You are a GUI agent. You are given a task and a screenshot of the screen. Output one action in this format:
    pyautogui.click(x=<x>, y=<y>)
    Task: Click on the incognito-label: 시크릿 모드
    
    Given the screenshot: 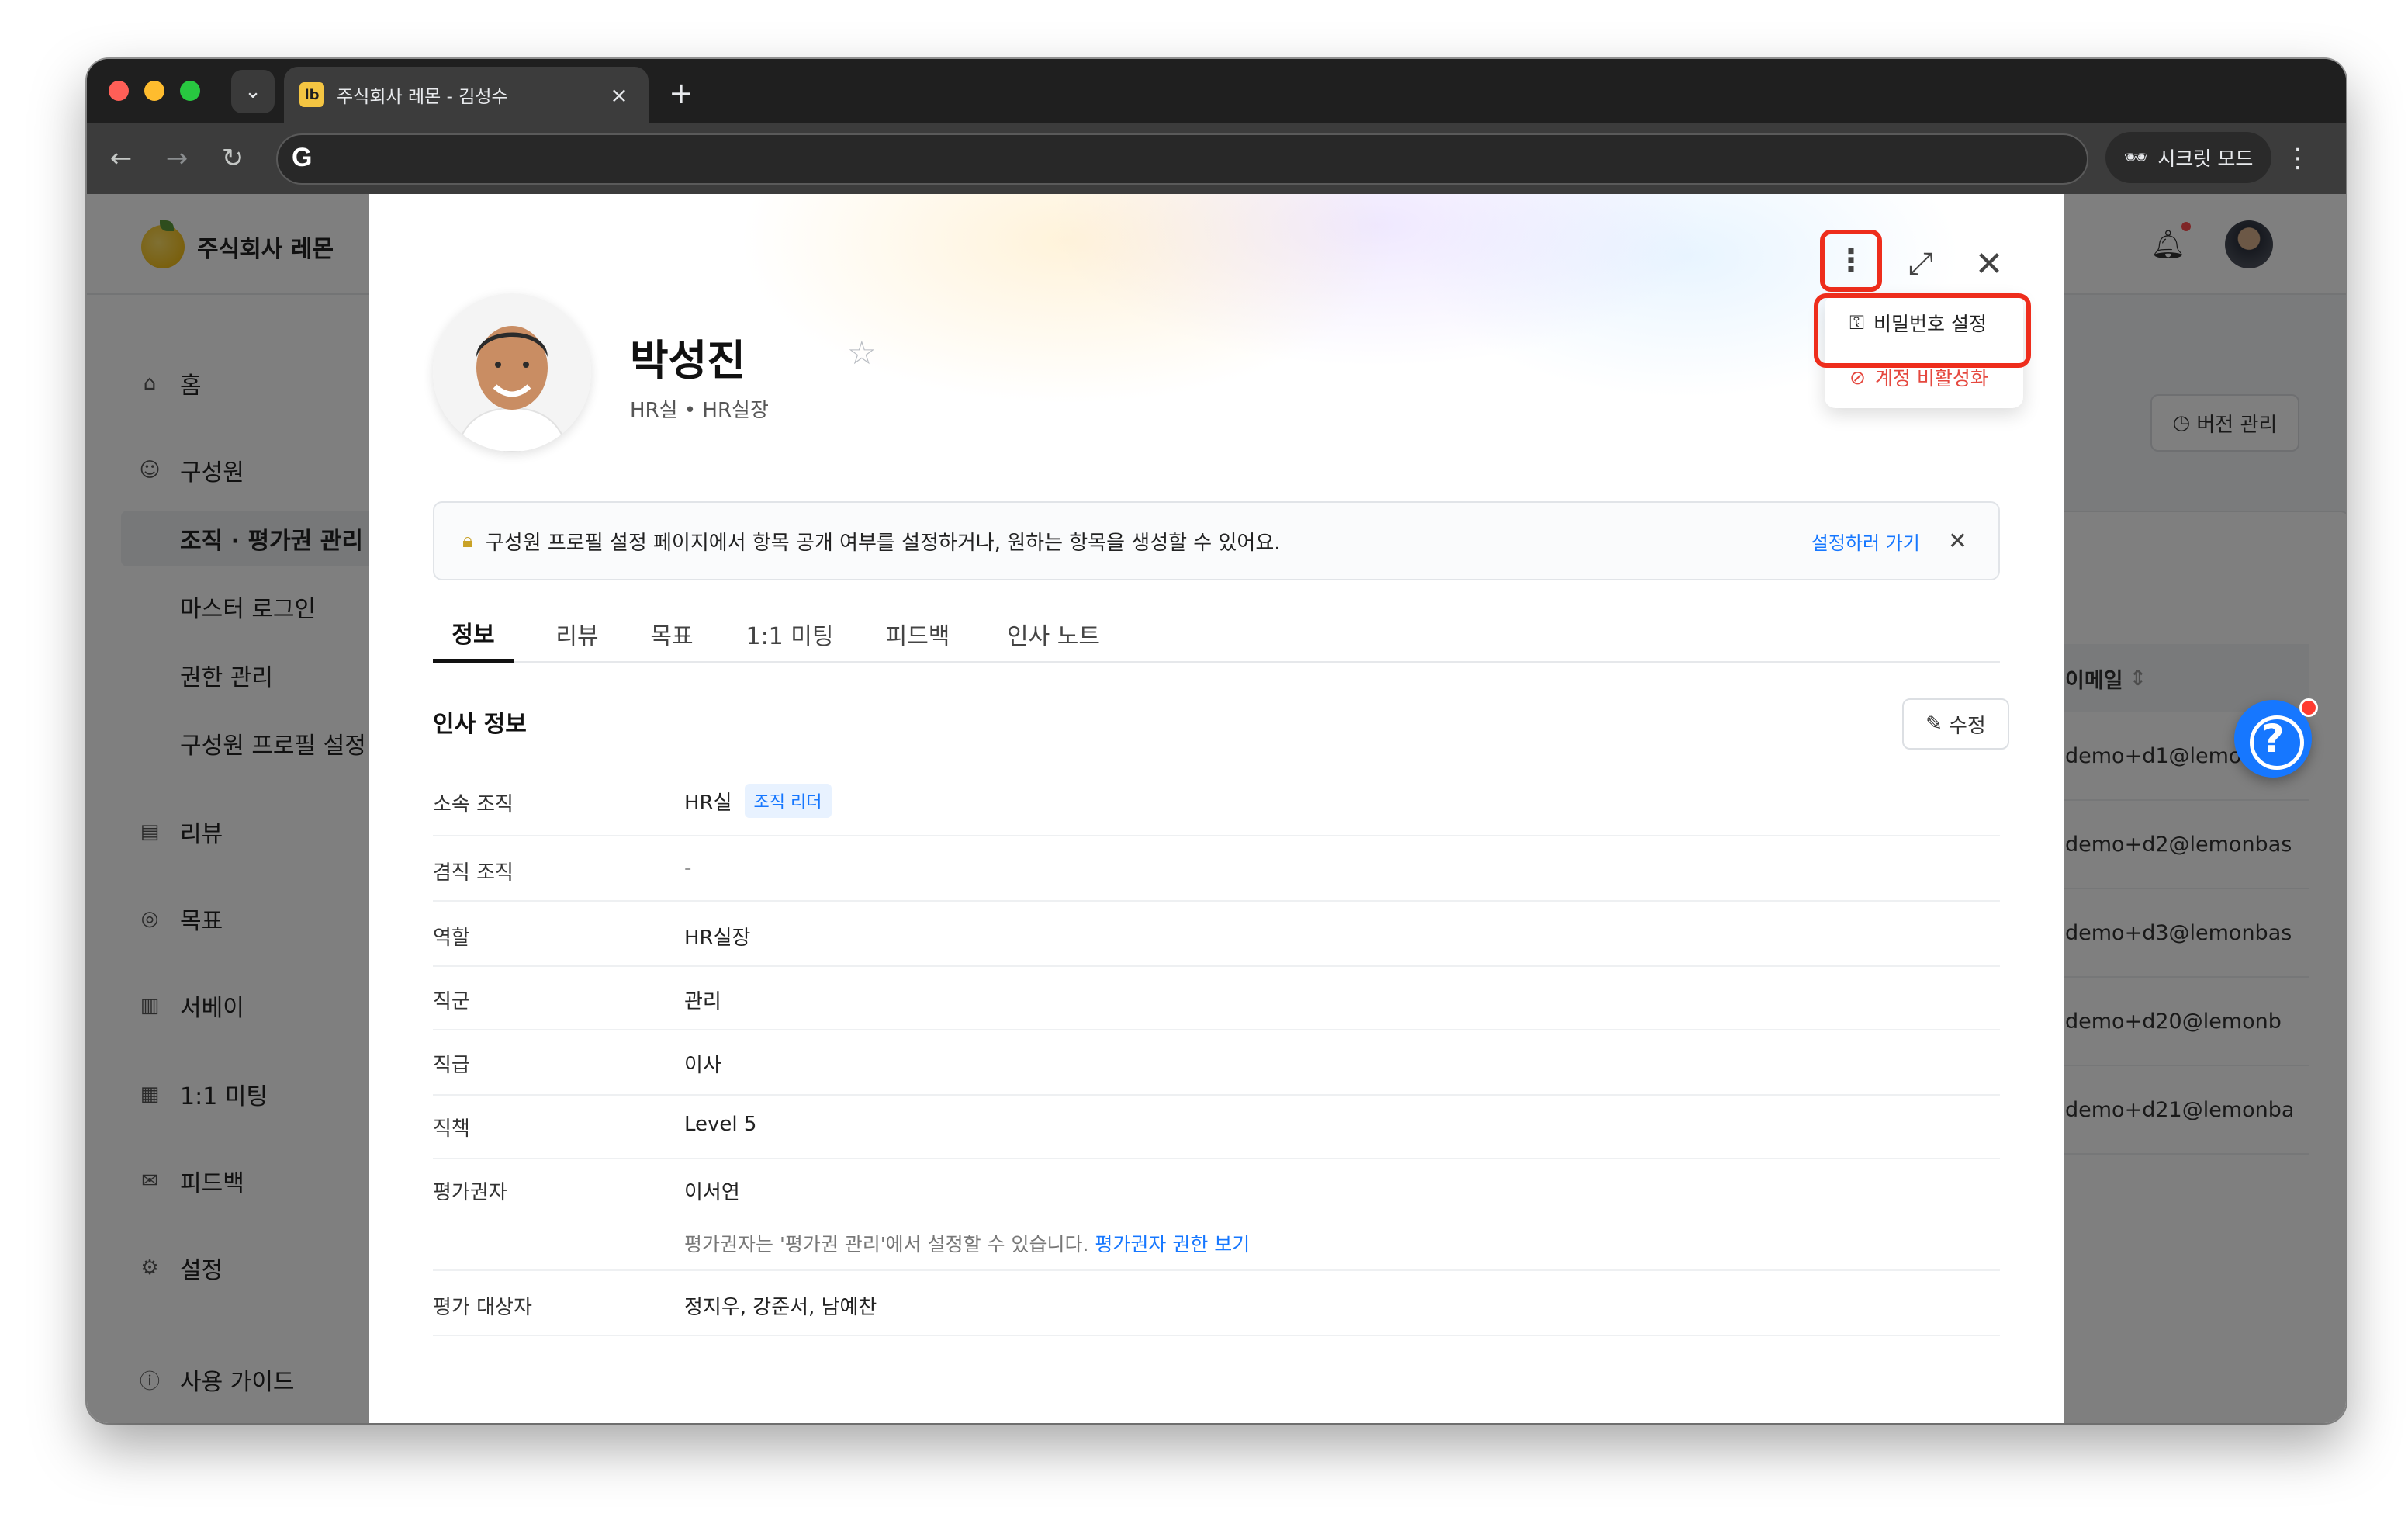 What is the action you would take?
    pyautogui.click(x=2206, y=159)
    